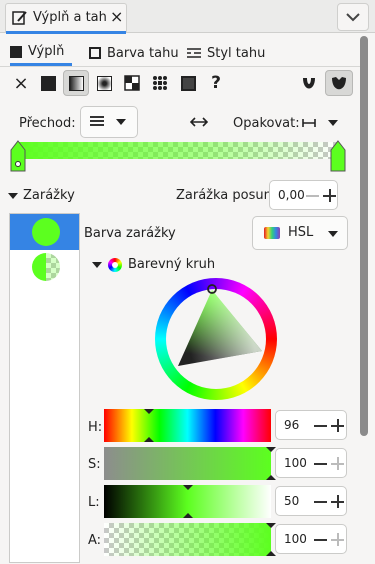  Describe the element at coordinates (95, 427) in the screenshot. I see `channel-label-h: H:` at that location.